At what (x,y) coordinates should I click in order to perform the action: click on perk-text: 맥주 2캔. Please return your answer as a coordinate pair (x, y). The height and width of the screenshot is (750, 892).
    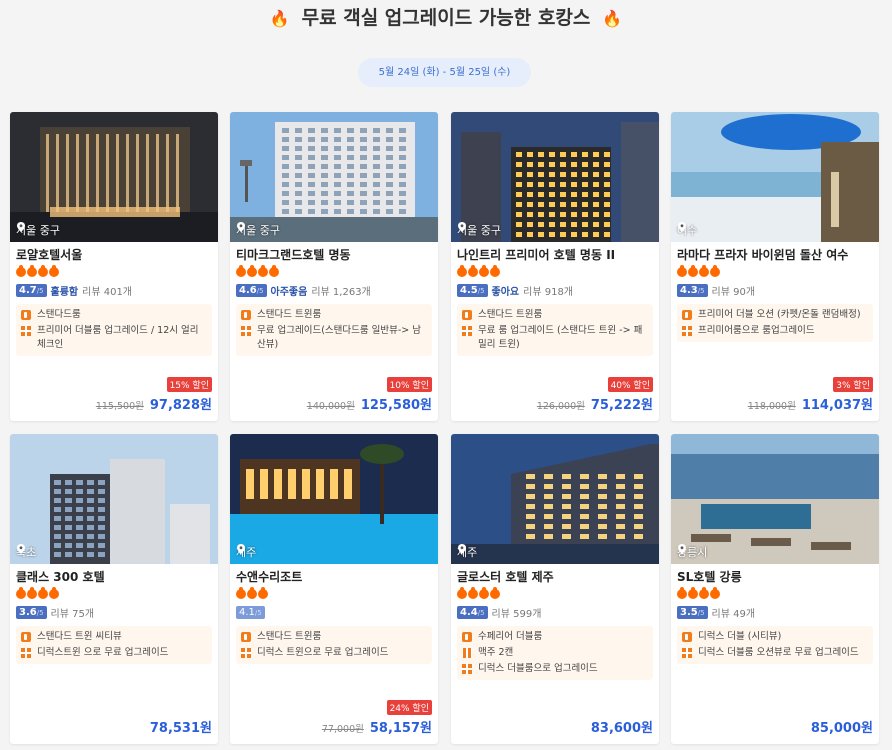
    Looking at the image, I should click on (496, 652).